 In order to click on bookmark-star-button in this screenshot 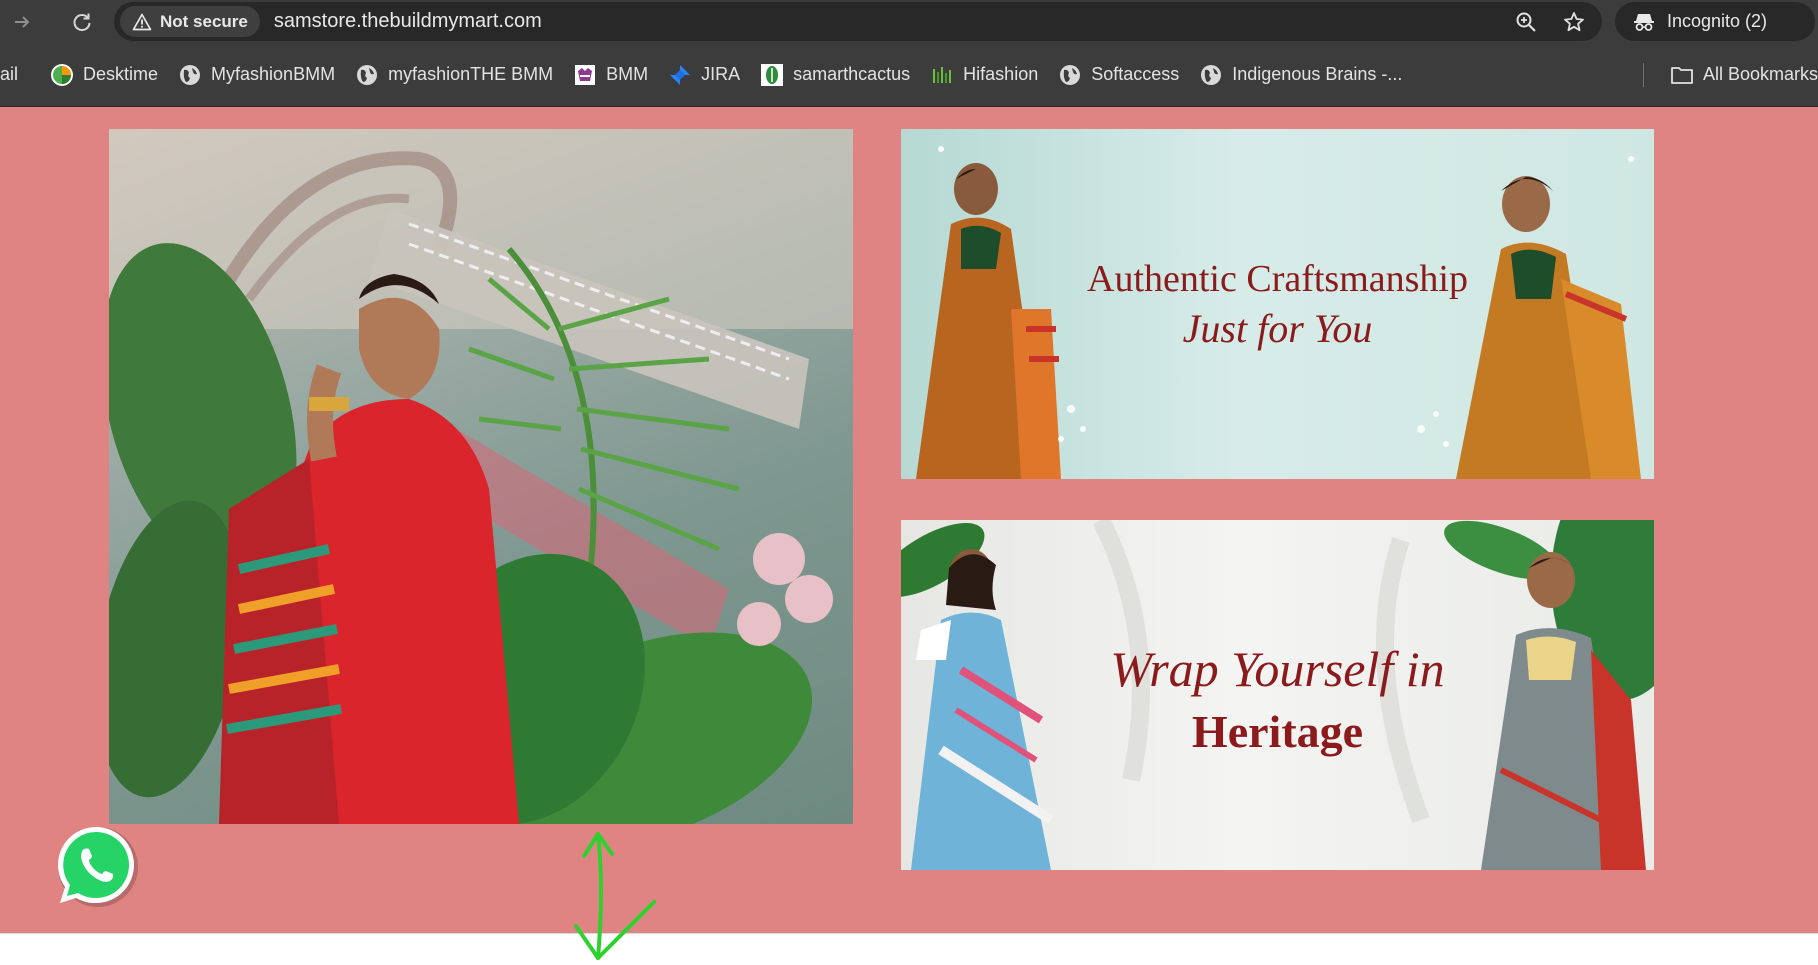, I will do `click(1574, 22)`.